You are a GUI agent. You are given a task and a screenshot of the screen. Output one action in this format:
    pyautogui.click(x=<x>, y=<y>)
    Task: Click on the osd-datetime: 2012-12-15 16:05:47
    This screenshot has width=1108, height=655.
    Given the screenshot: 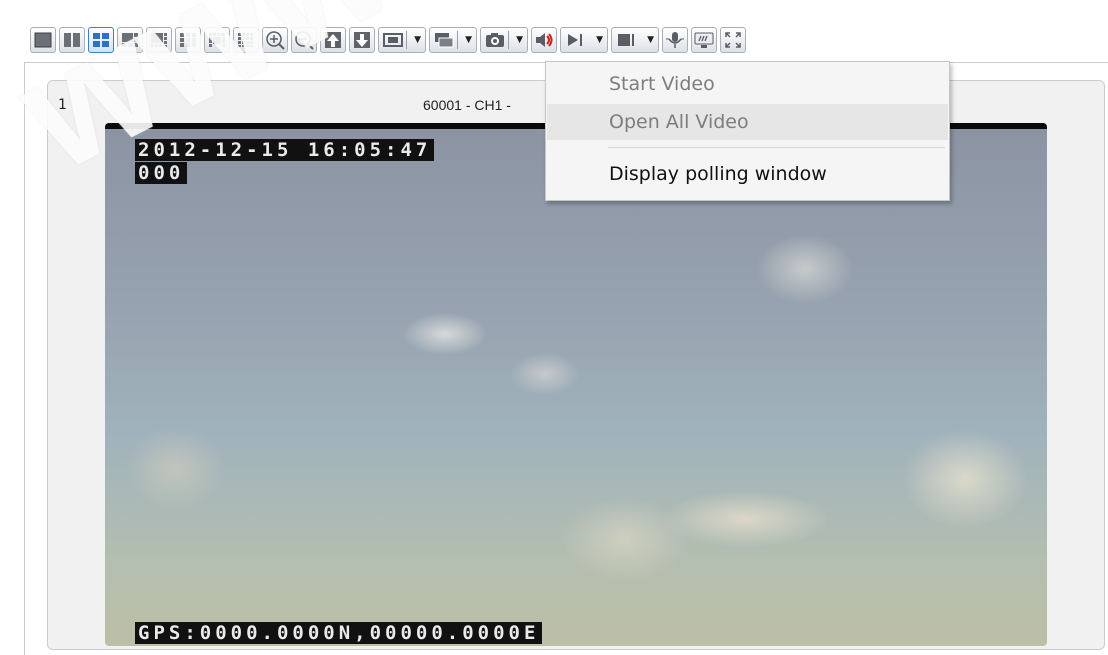 What is the action you would take?
    pyautogui.click(x=285, y=150)
    